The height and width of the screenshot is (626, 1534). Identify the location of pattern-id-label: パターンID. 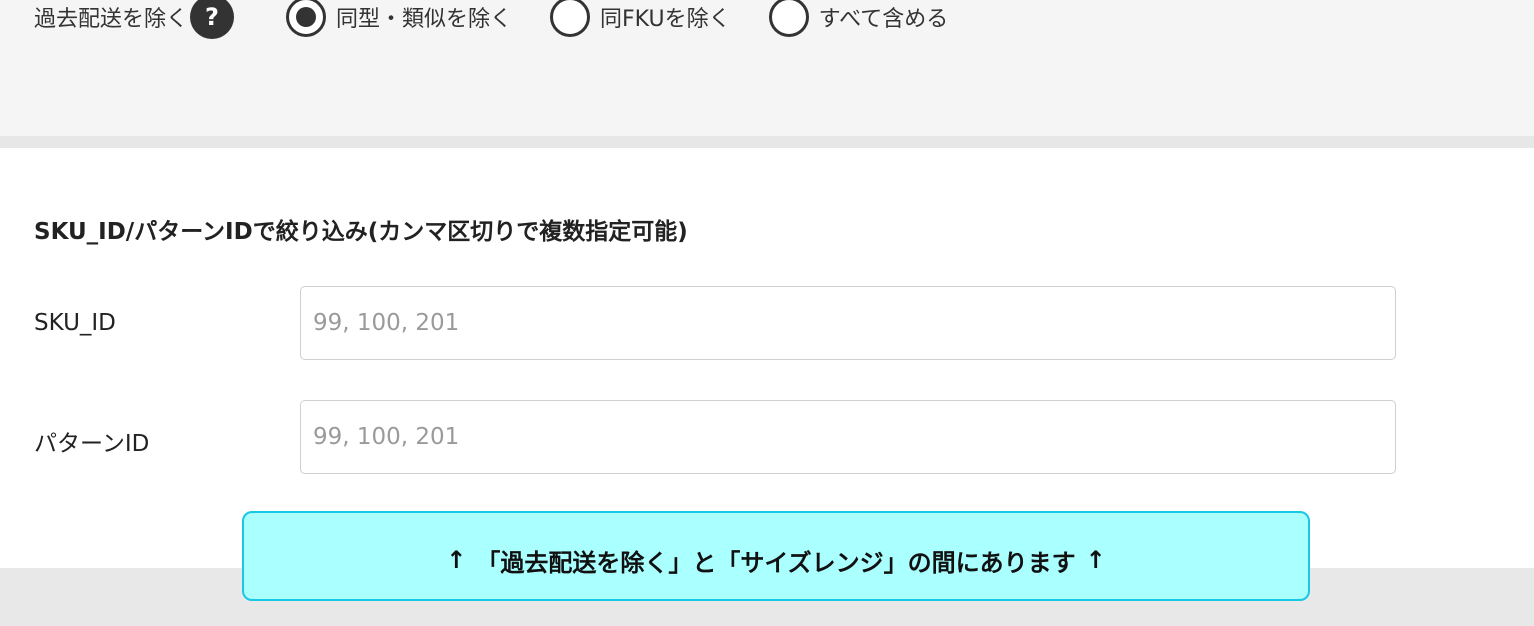
(92, 444).